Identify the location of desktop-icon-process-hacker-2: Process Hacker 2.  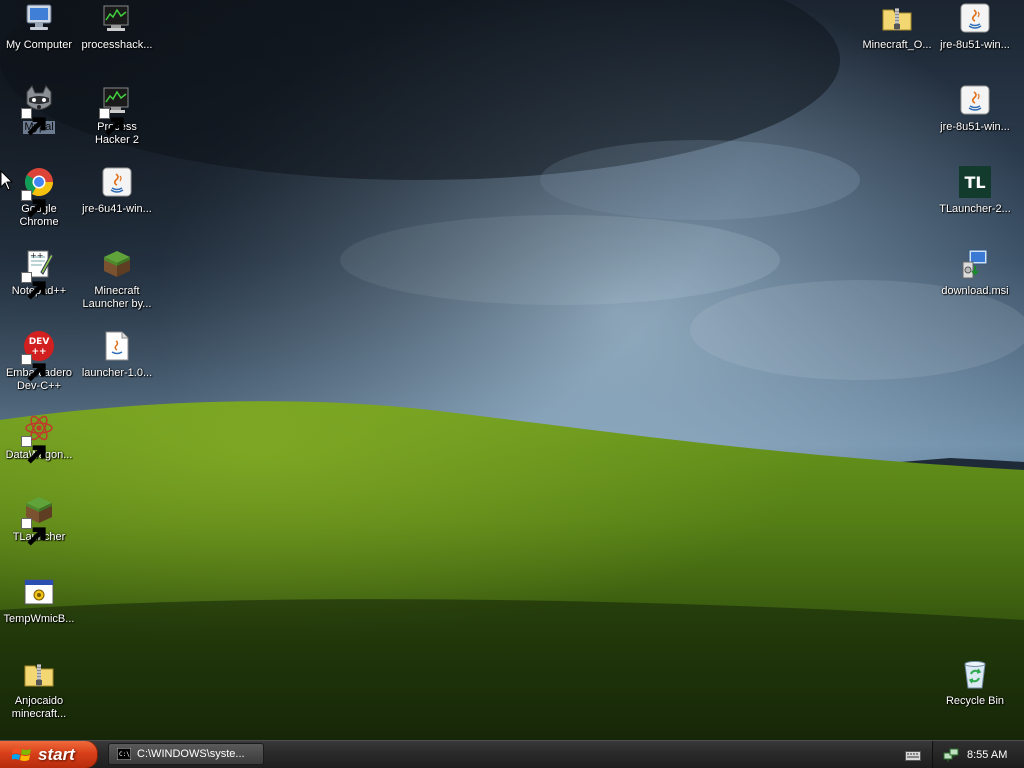
(117, 115).